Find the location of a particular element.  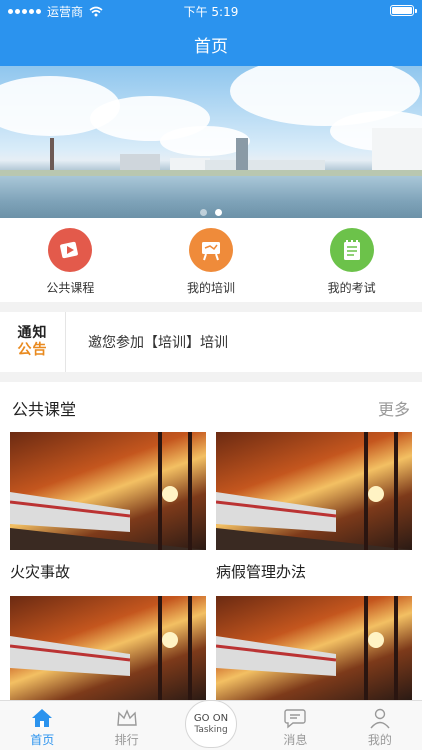

course-title: 病假管理办法 is located at coordinates (261, 572).